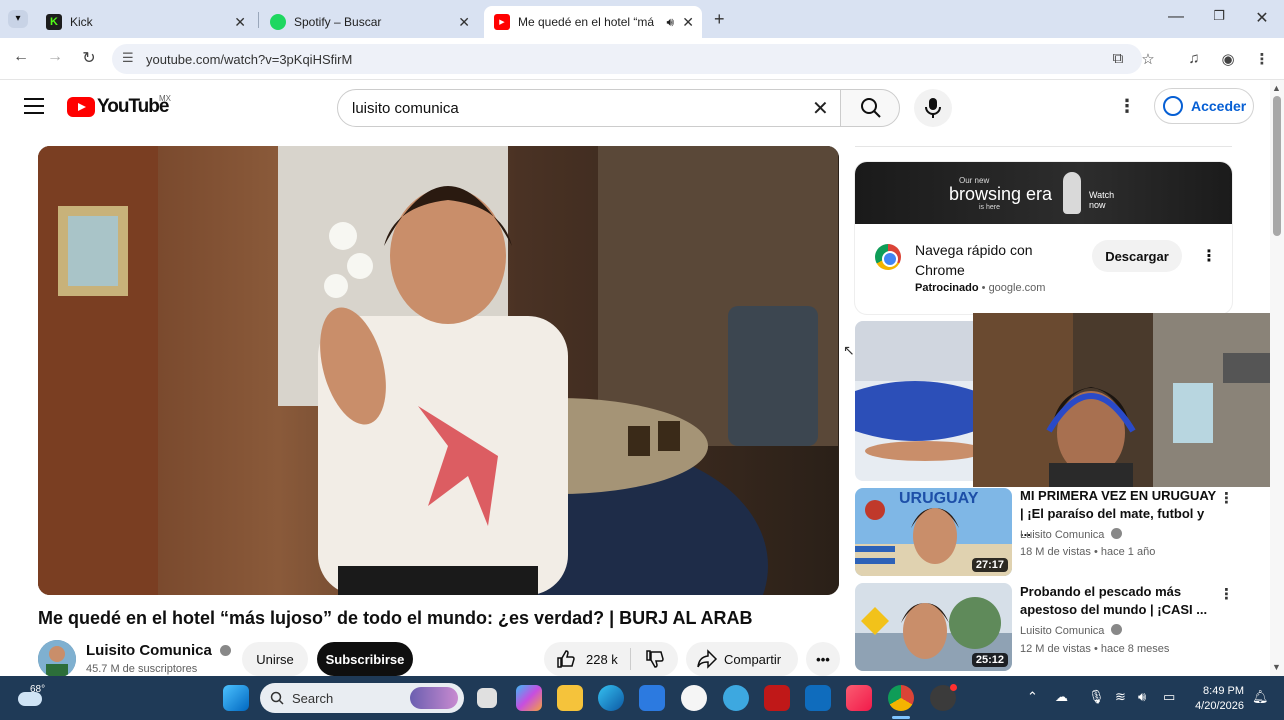 This screenshot has width=1284, height=720. I want to click on more-actions-button: •••, so click(823, 659).